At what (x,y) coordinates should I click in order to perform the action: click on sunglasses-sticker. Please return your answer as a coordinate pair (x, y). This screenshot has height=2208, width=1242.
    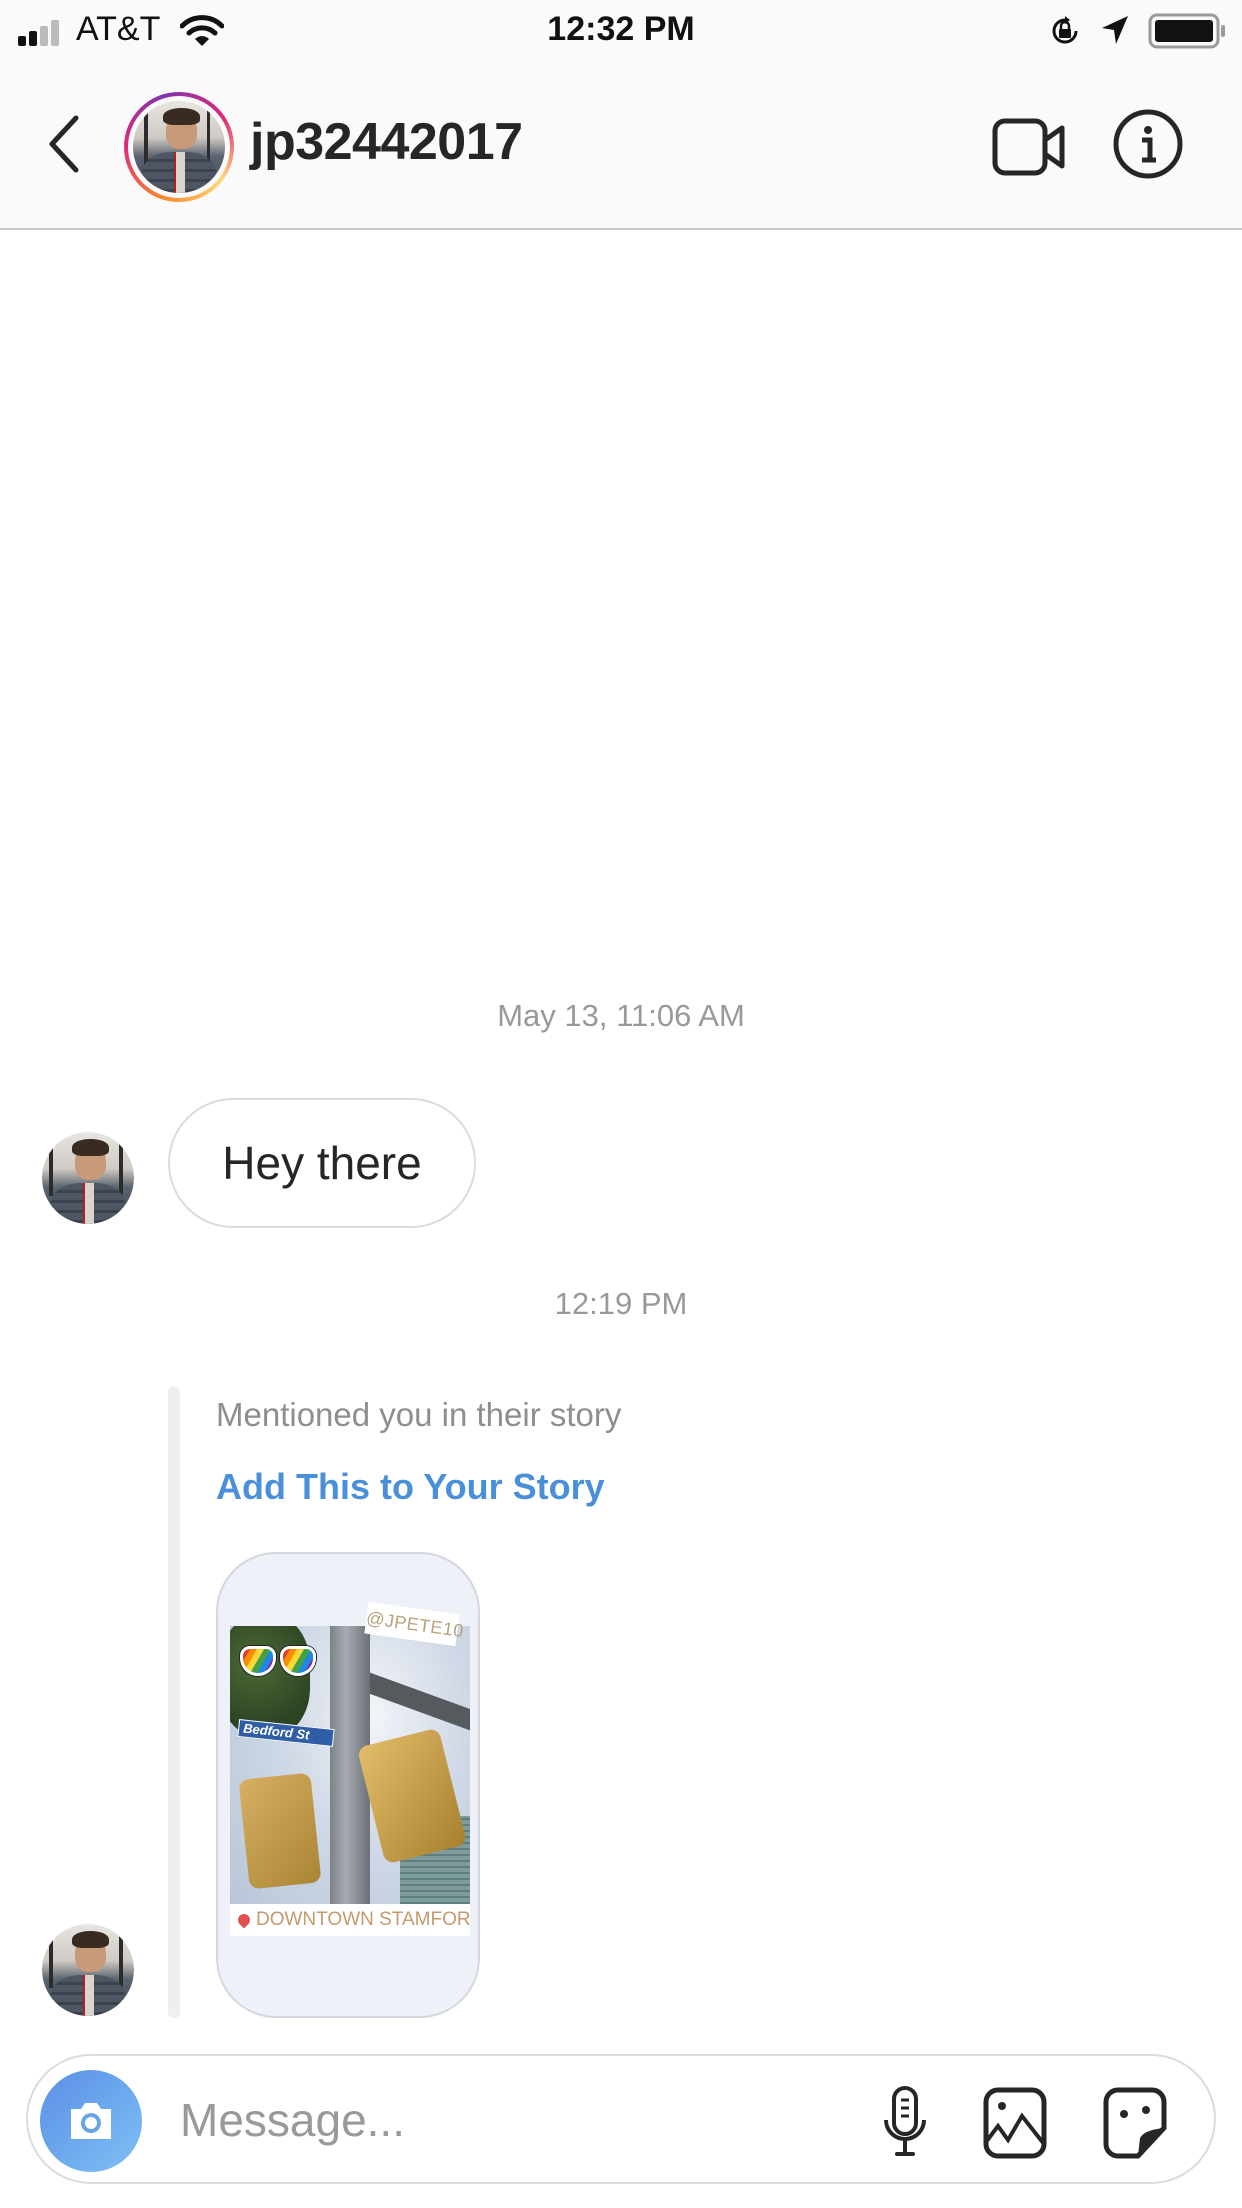
    Looking at the image, I should click on (278, 1662).